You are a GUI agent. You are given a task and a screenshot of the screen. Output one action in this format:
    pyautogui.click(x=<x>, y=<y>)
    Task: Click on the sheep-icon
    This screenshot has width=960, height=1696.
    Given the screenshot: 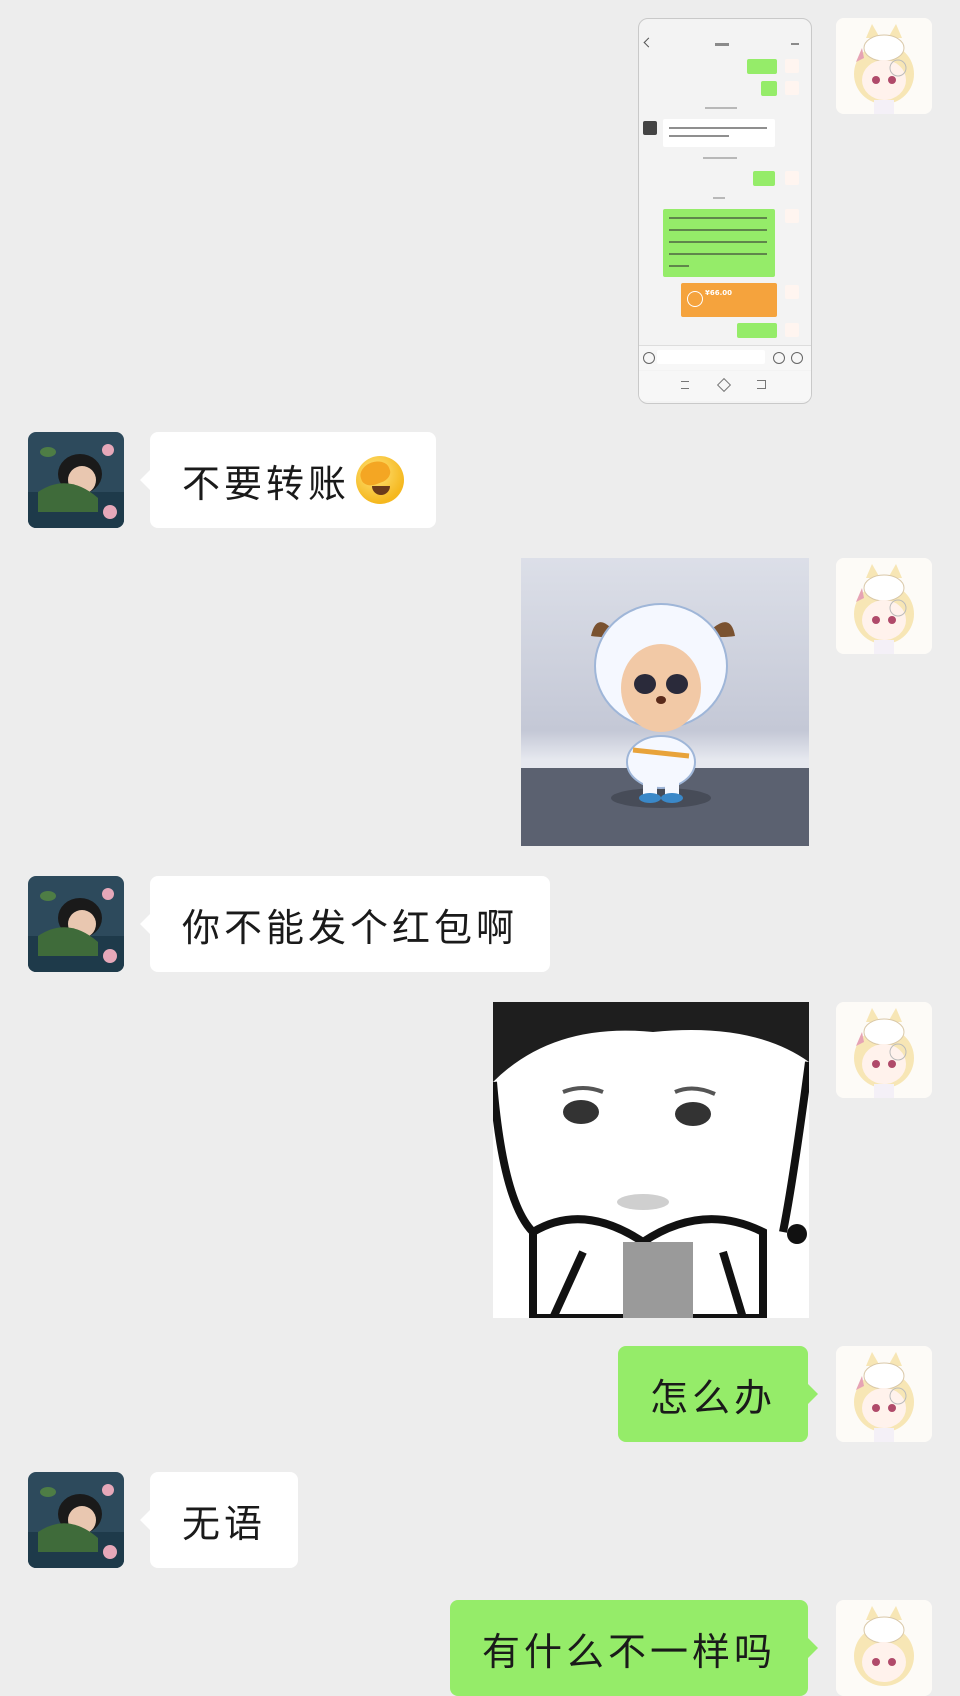 What is the action you would take?
    pyautogui.click(x=663, y=705)
    